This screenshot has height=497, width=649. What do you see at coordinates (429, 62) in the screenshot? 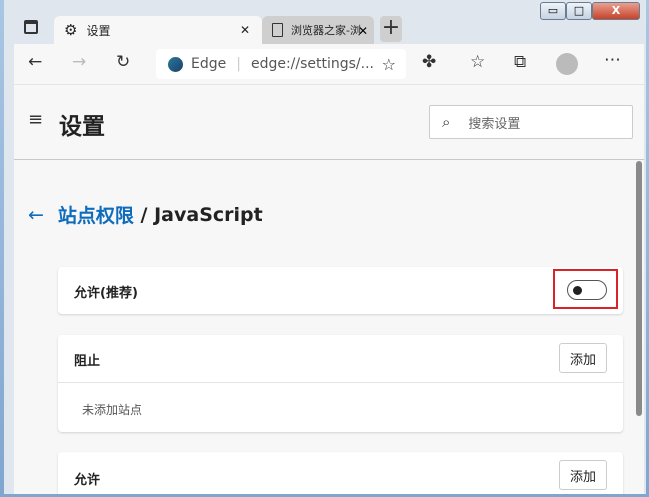
I see `extensions-icon: ✤` at bounding box center [429, 62].